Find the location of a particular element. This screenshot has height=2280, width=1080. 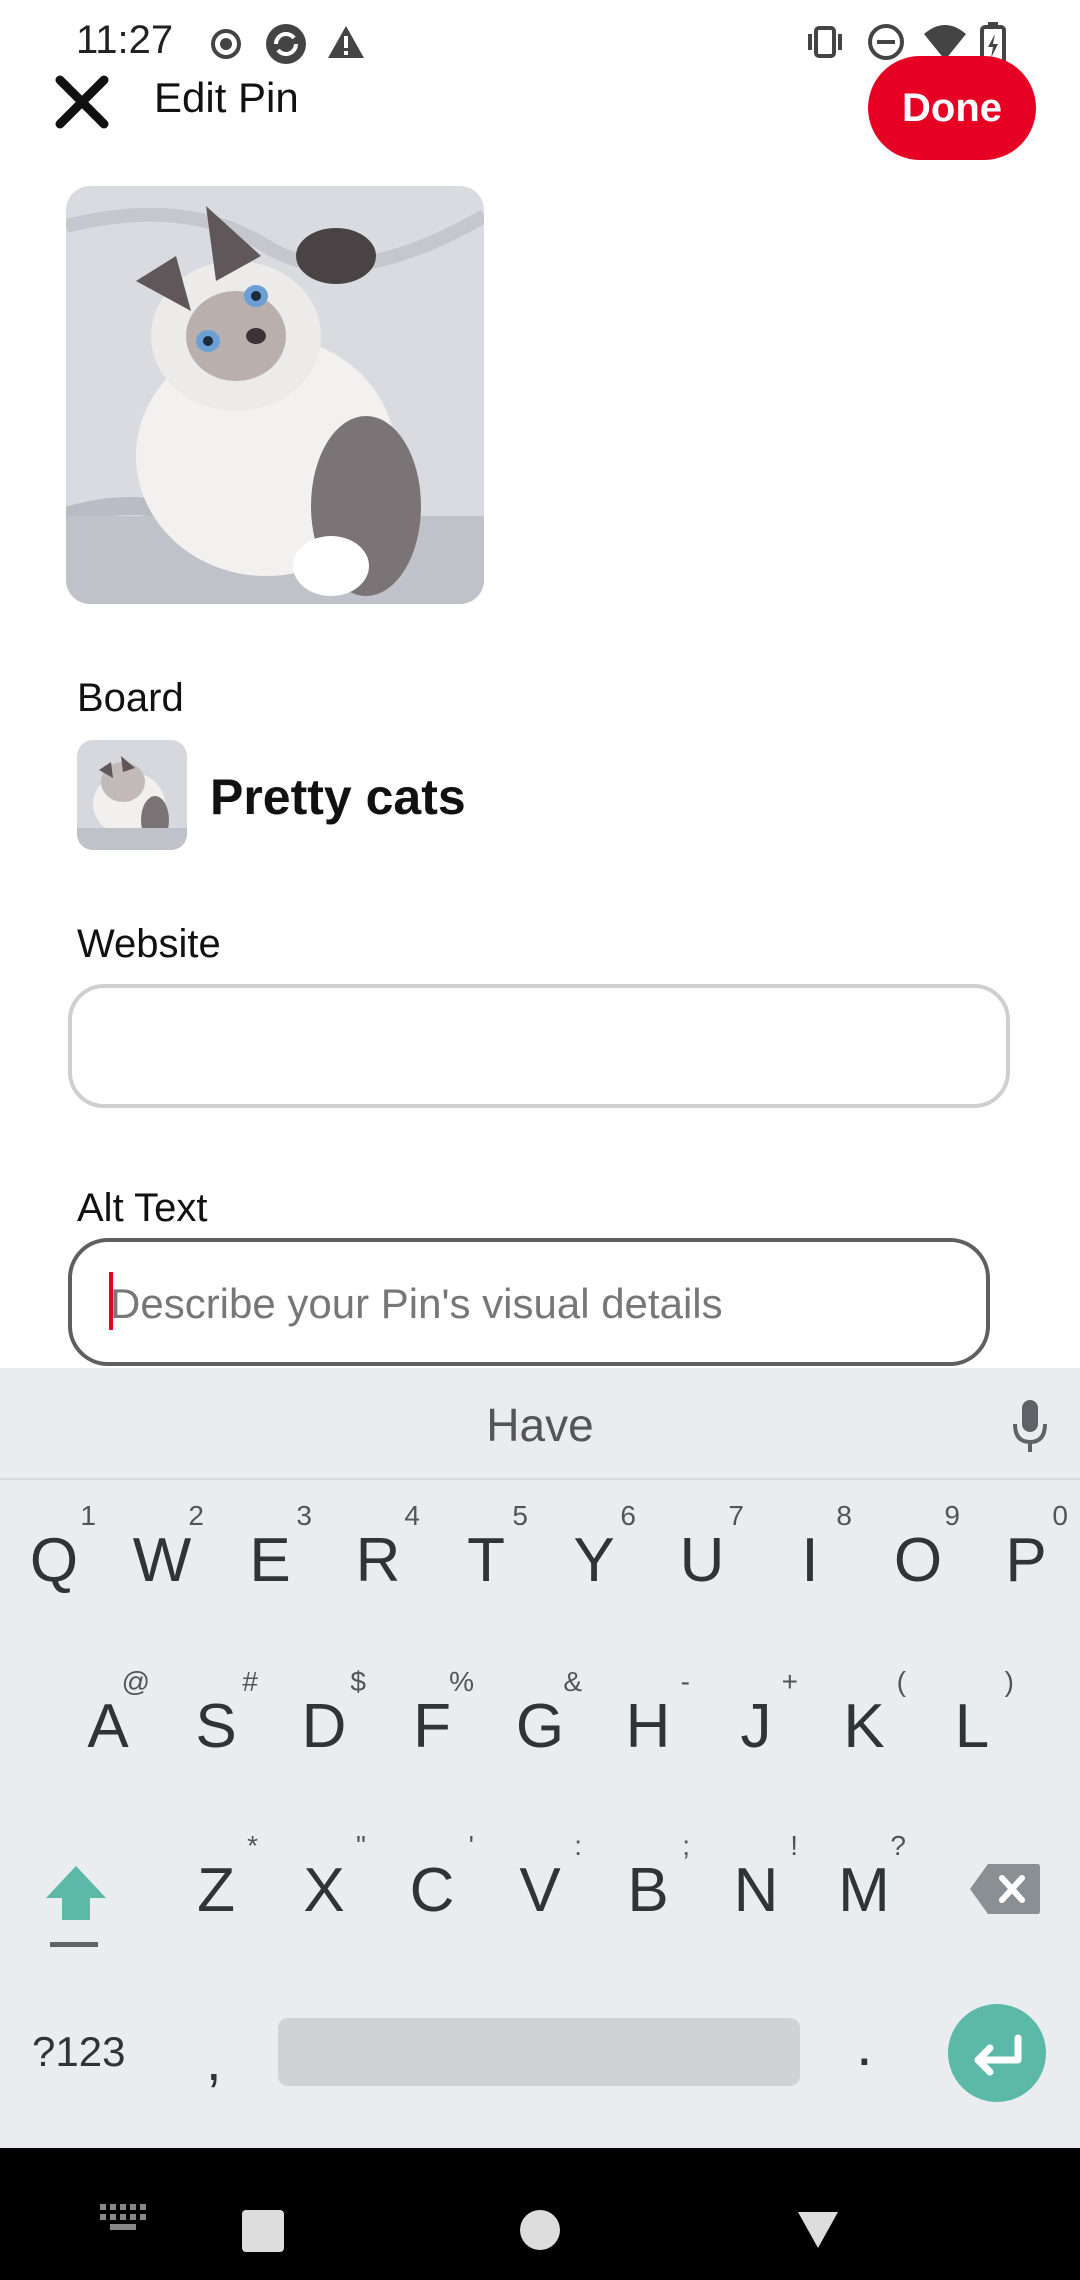

symbols-key: ?123 is located at coordinates (78, 2052).